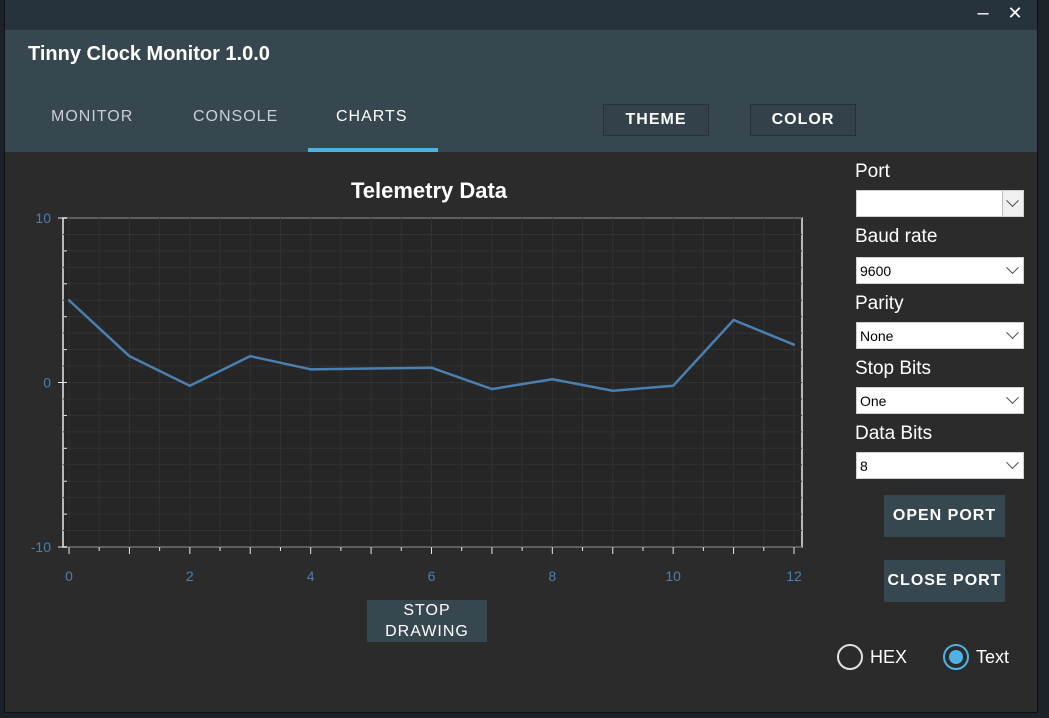 The image size is (1049, 718). What do you see at coordinates (190, 576) in the screenshot?
I see `x-tick-label: 2` at bounding box center [190, 576].